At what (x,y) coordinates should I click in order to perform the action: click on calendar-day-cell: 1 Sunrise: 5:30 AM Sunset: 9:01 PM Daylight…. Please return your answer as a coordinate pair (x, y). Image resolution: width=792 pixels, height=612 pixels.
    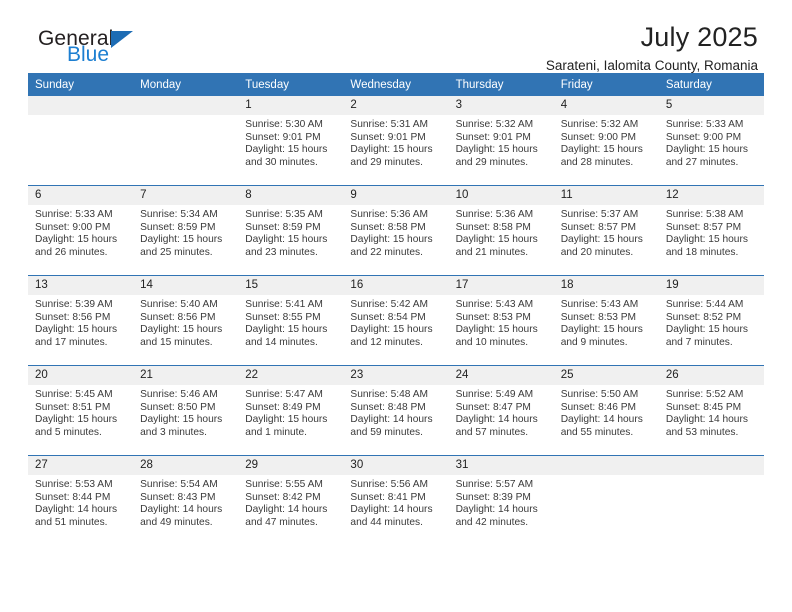
    Looking at the image, I should click on (291, 141).